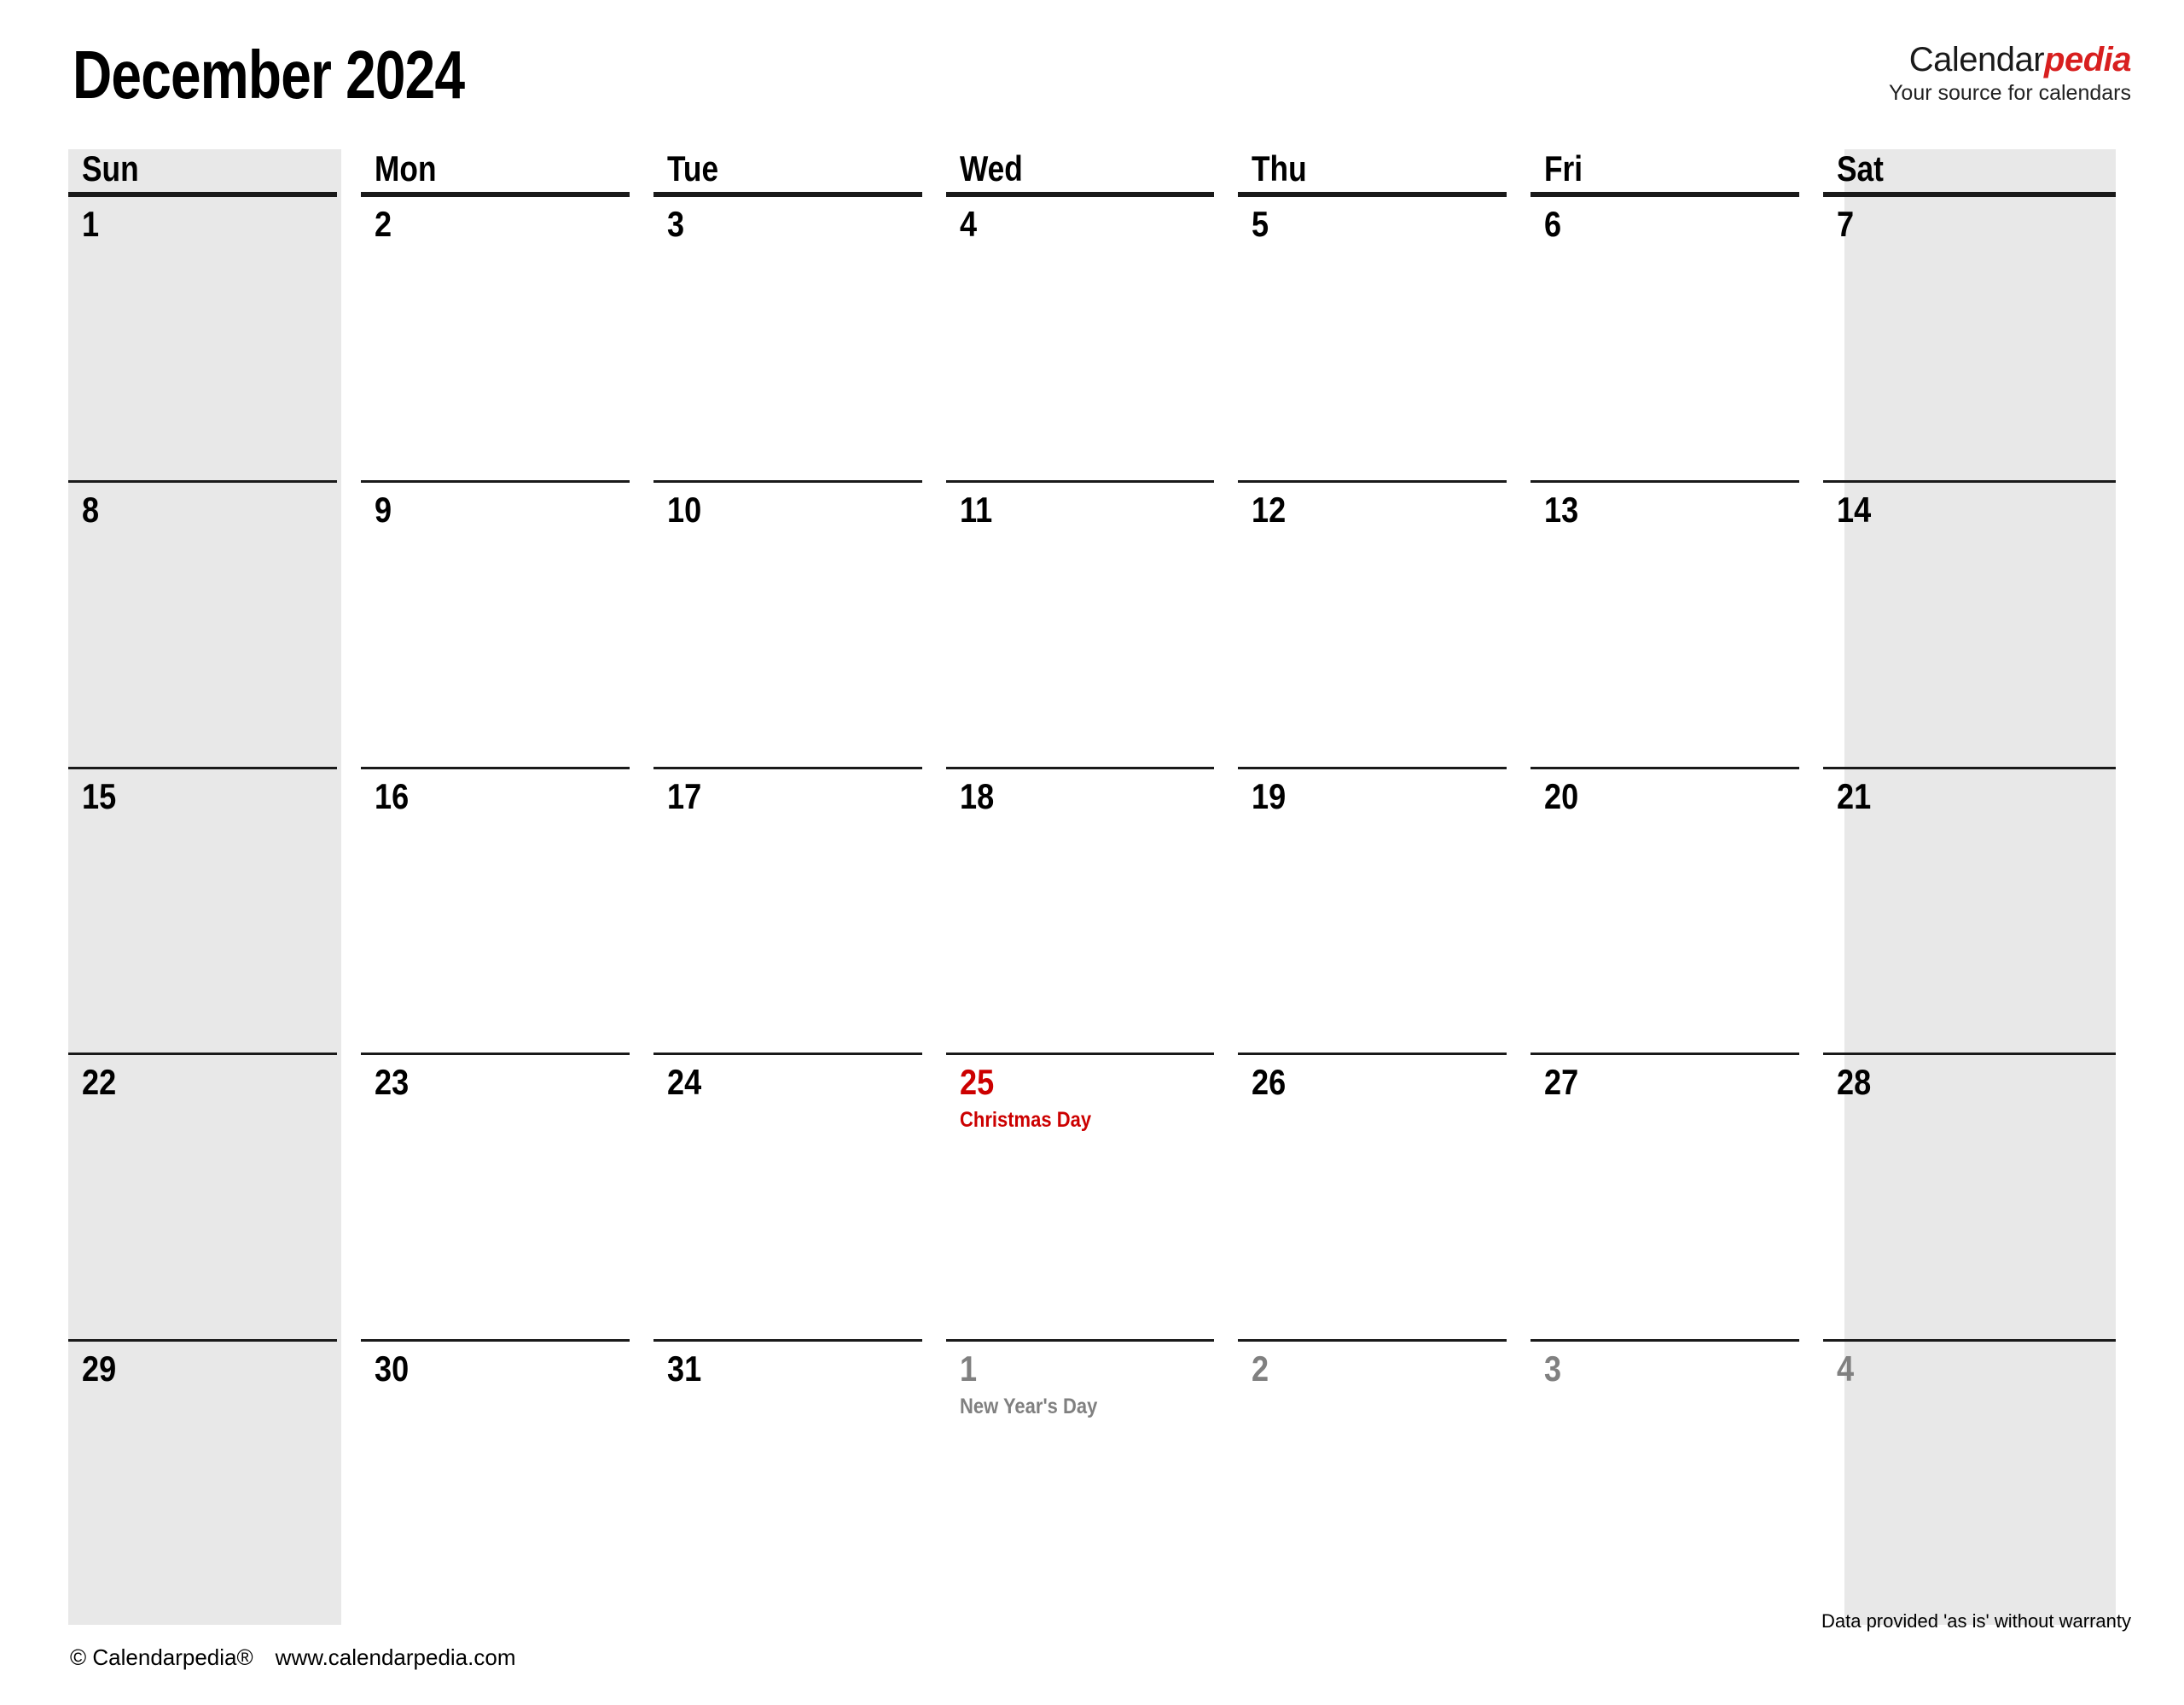 This screenshot has height=1705, width=2184. I want to click on day-cell: 16, so click(507, 909).